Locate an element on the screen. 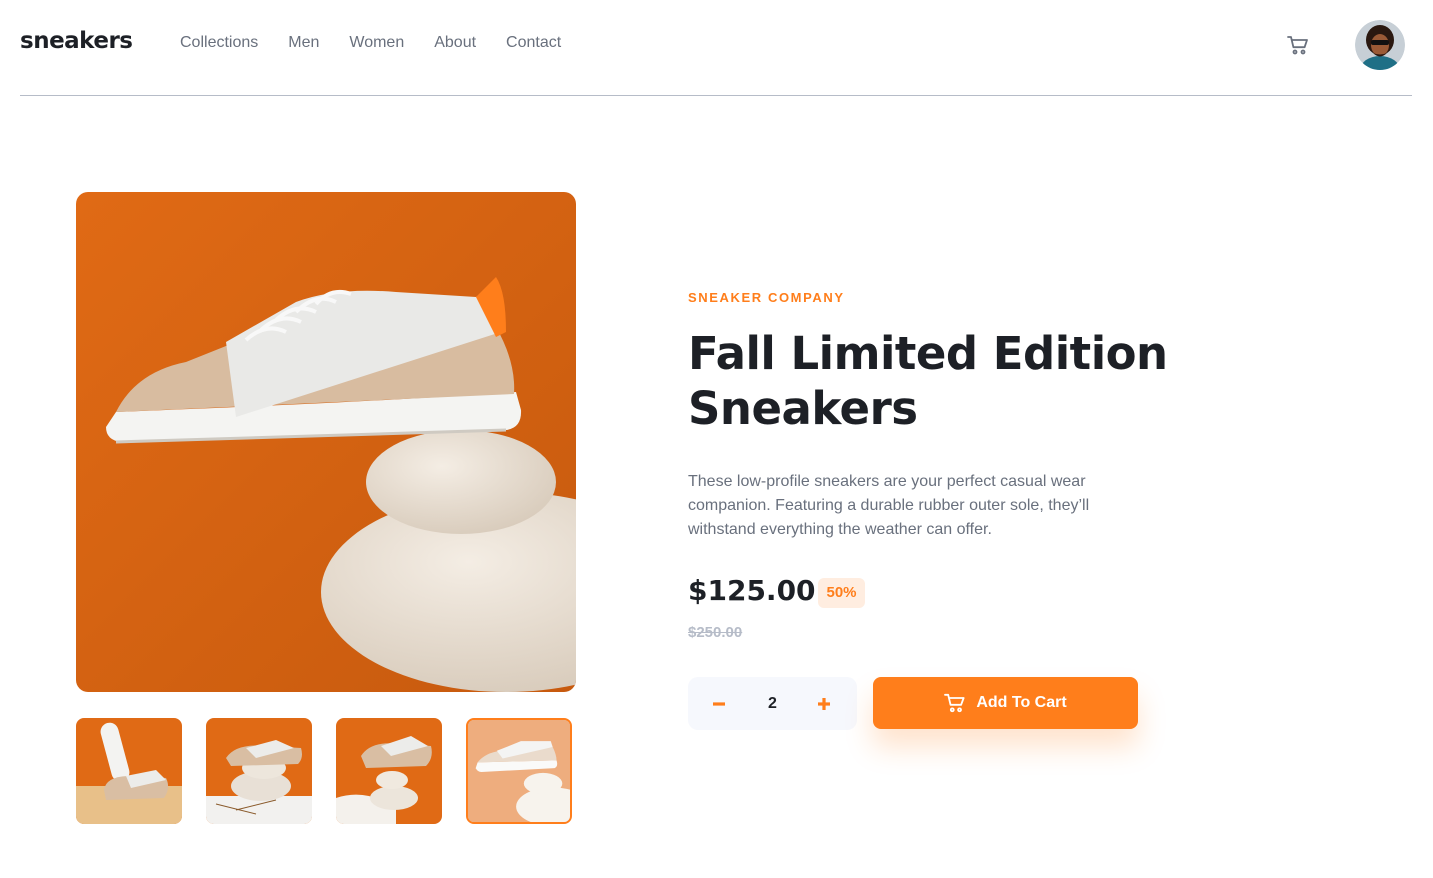 The height and width of the screenshot is (878, 1433). user-avatar is located at coordinates (1380, 45).